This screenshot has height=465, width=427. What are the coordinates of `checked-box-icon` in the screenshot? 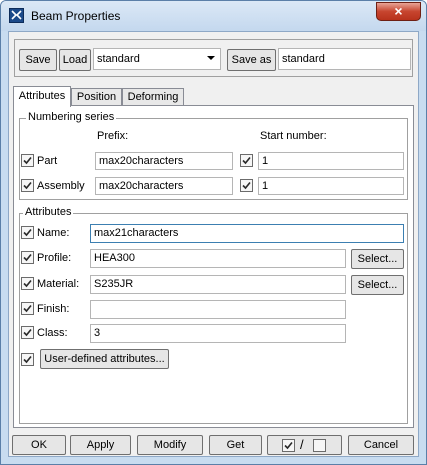 It's located at (288, 445).